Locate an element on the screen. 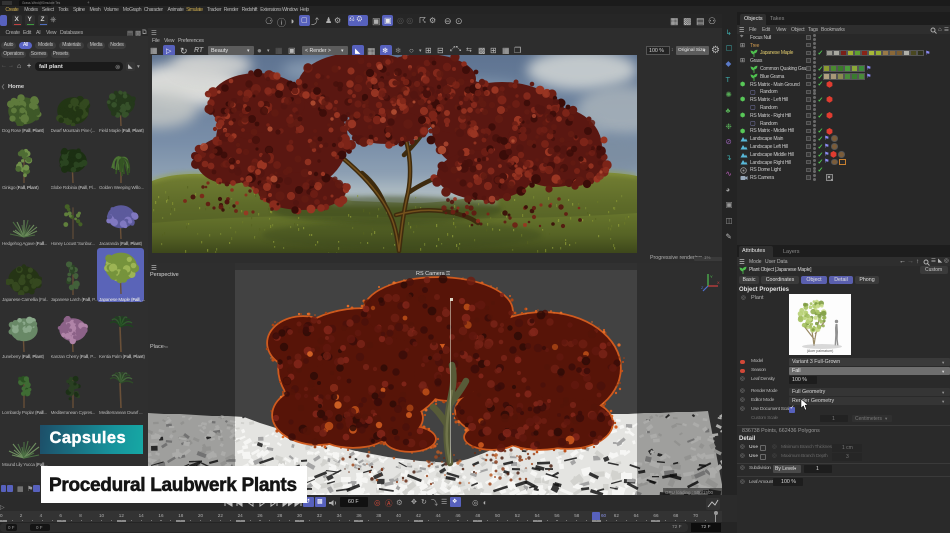 This screenshot has height=533, width=950. svg-text: (Acer palmatum) is located at coordinates (820, 351).